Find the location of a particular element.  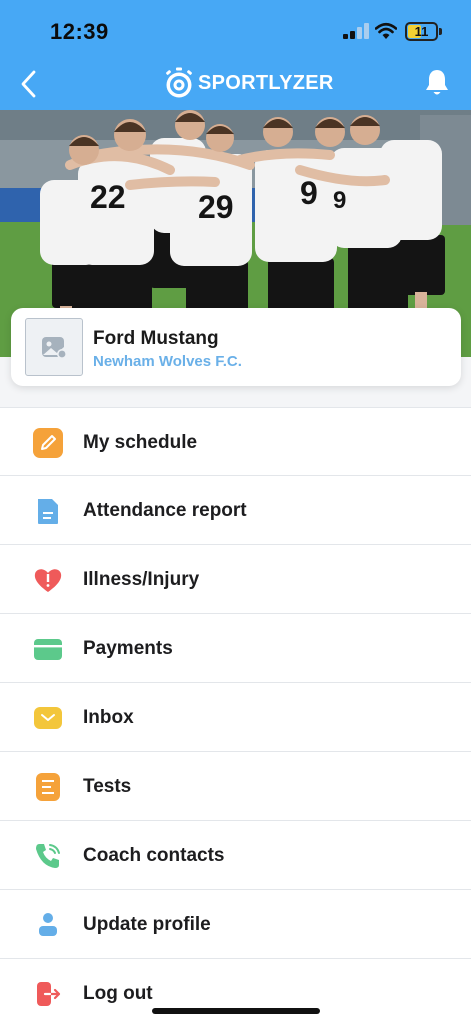

menu-label: My schedule is located at coordinates (140, 442).